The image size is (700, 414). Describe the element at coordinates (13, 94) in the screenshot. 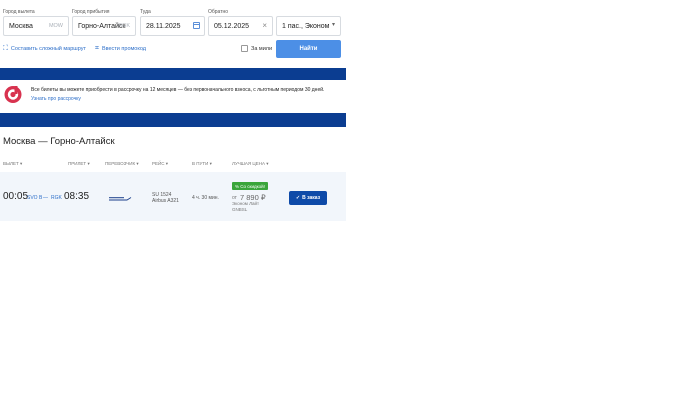

I see `installment-logo-icon` at that location.